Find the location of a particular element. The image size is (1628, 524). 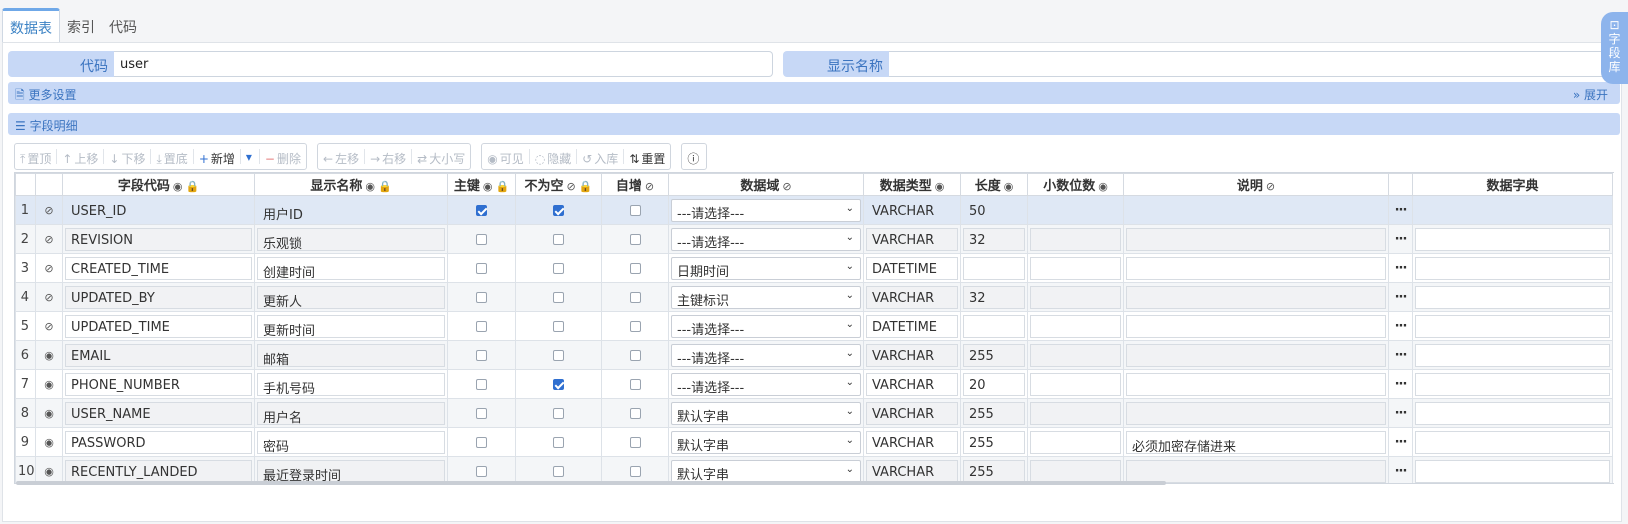

toolbar-button-plus: + 新增 is located at coordinates (217, 156).